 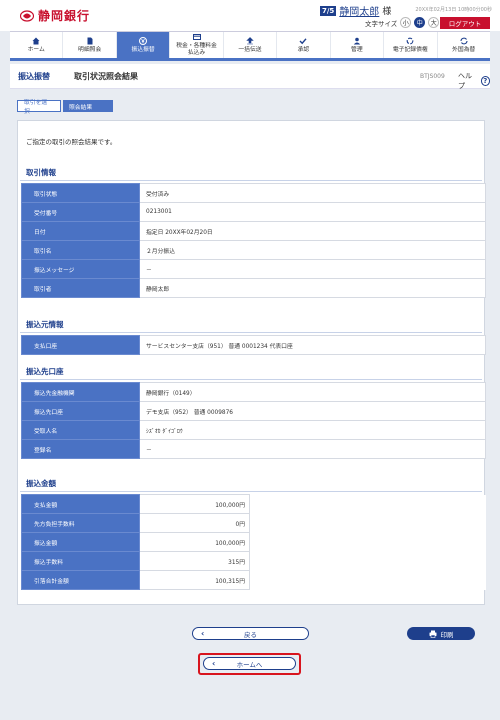 I want to click on intro-text: ご指定の取引の照会結果です。, so click(x=71, y=142).